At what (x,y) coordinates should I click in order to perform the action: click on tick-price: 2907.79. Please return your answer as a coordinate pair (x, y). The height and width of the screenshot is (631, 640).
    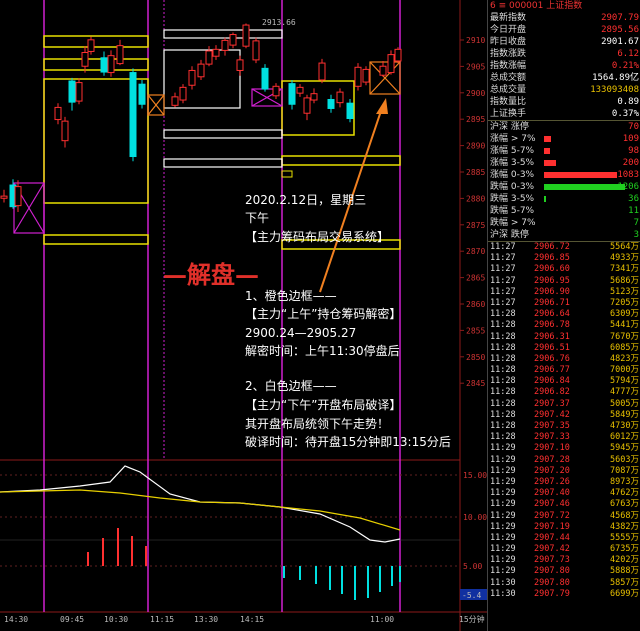
    Looking at the image, I should click on (552, 593).